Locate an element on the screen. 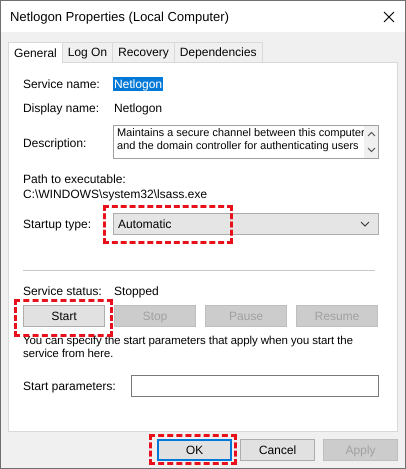  path-value: C:\WINDOWS\system32\lsass.exe is located at coordinates (115, 194).